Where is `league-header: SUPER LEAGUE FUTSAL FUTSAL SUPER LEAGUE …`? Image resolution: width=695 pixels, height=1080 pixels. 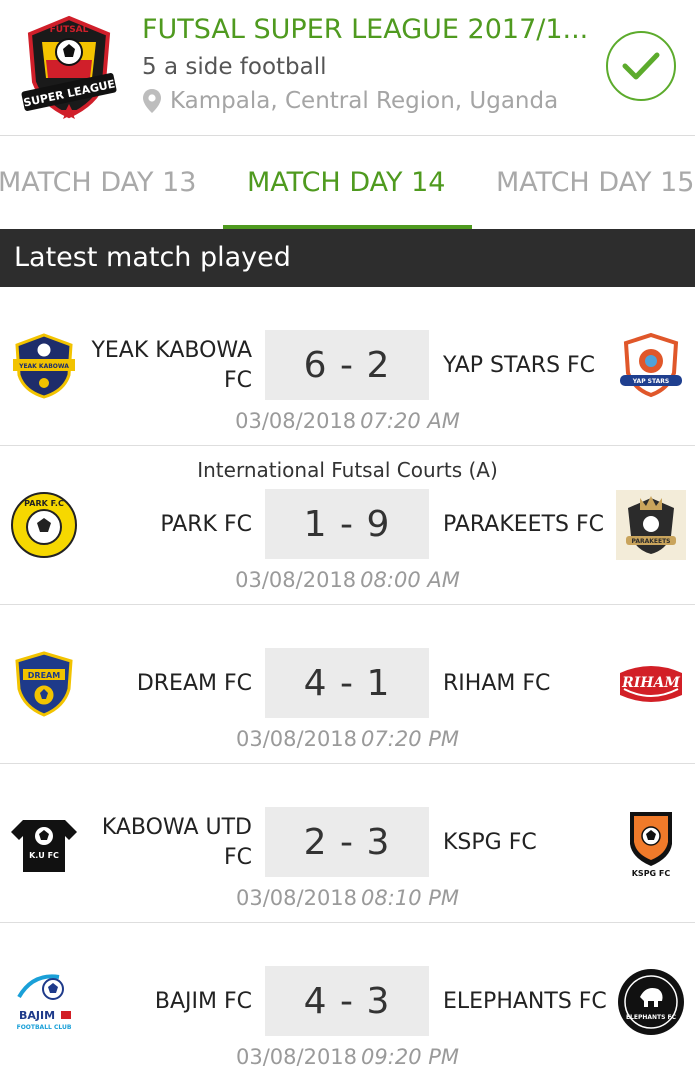
league-header: SUPER LEAGUE FUTSAL FUTSAL SUPER LEAGUE … is located at coordinates (347, 68).